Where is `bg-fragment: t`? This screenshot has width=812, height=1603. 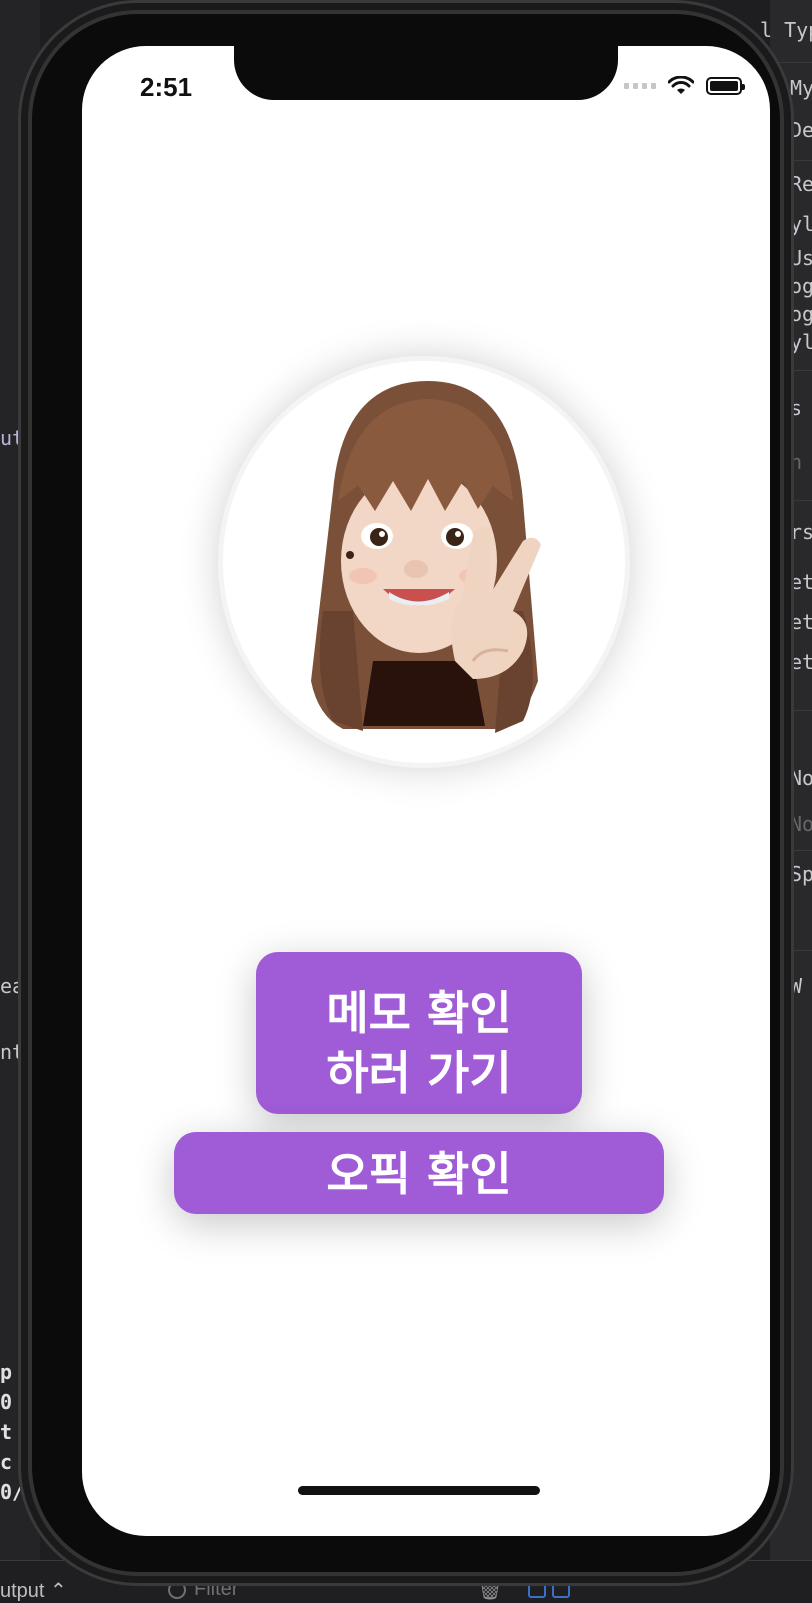 bg-fragment: t is located at coordinates (6, 1432).